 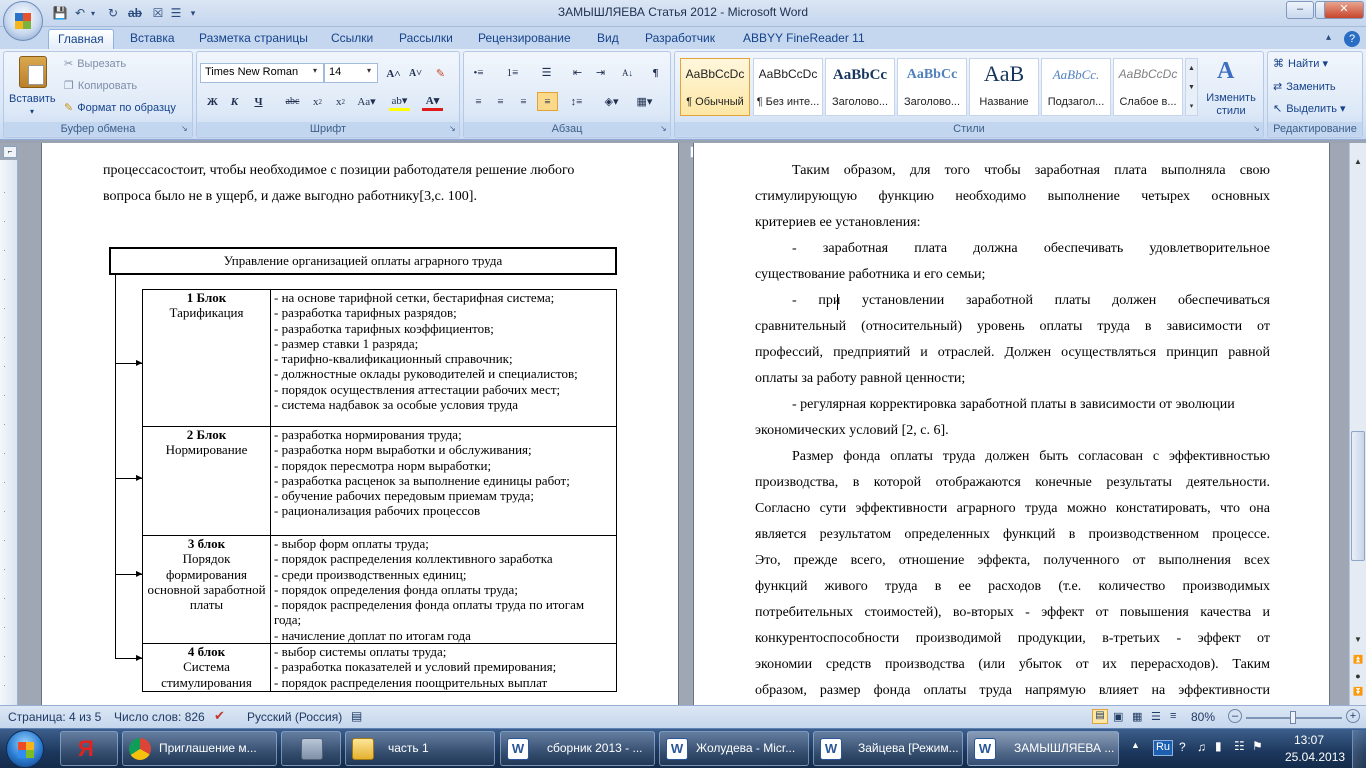 I want to click on font-name-dropdown-icon: ▾, so click(x=315, y=70).